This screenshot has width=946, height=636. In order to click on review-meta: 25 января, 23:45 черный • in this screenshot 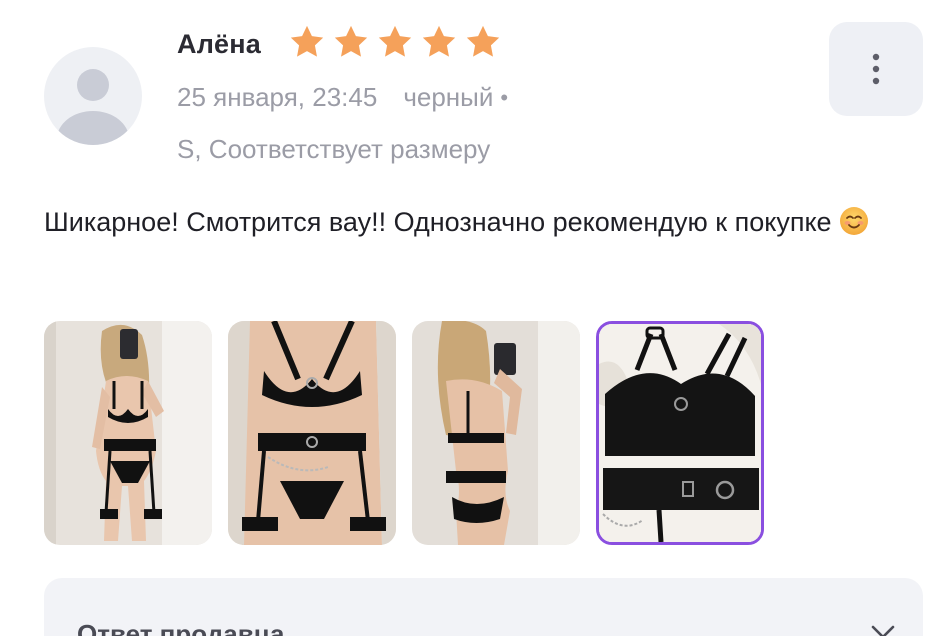, I will do `click(342, 97)`.